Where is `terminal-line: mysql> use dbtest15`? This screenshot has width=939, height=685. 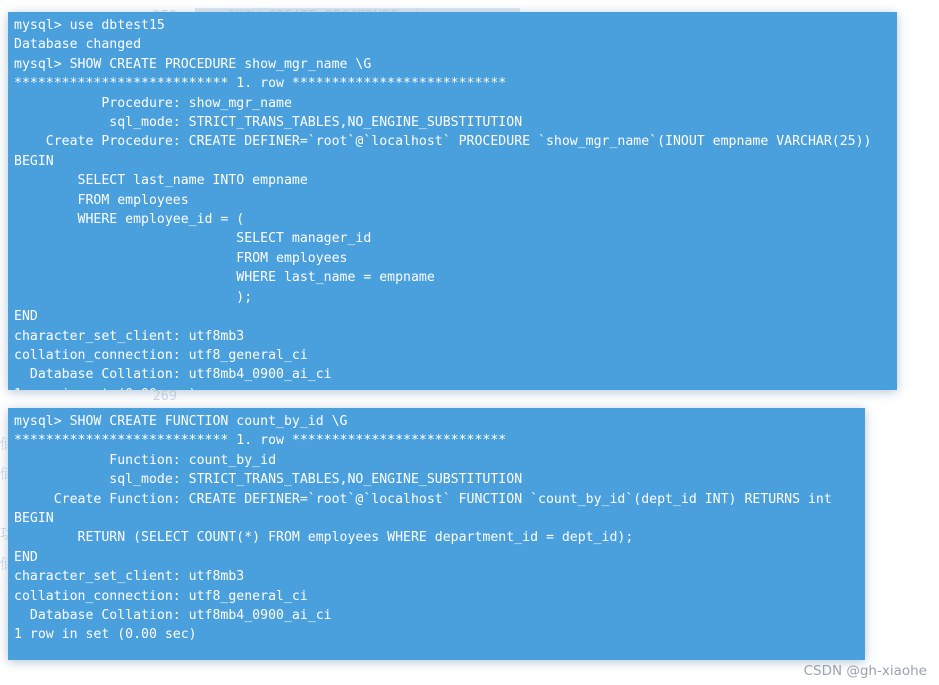
terminal-line: mysql> use dbtest15 is located at coordinates (89, 25).